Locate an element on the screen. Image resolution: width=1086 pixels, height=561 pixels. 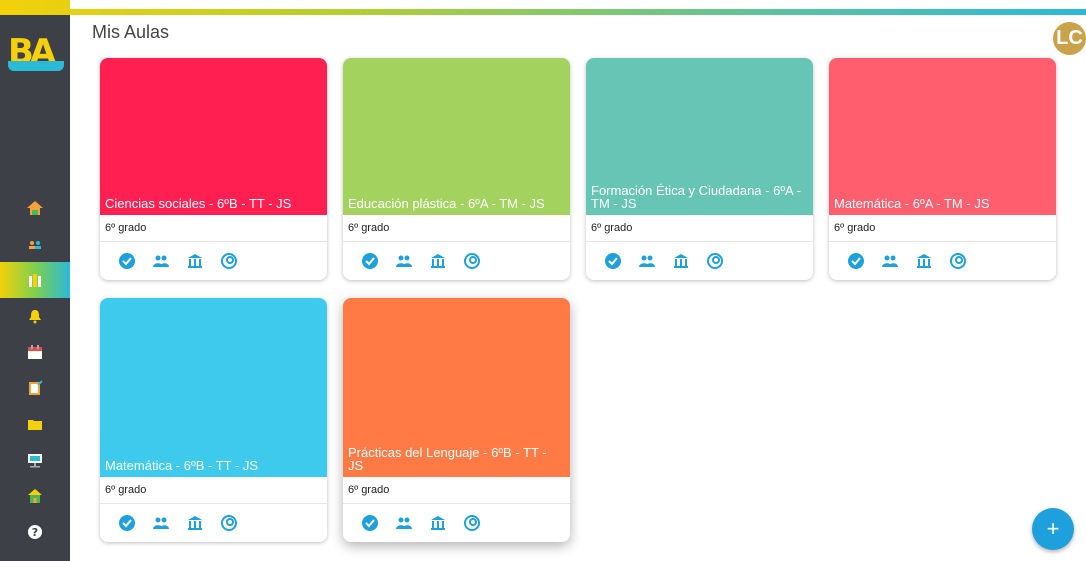
sidebar-item-classrooms is located at coordinates (35, 280).